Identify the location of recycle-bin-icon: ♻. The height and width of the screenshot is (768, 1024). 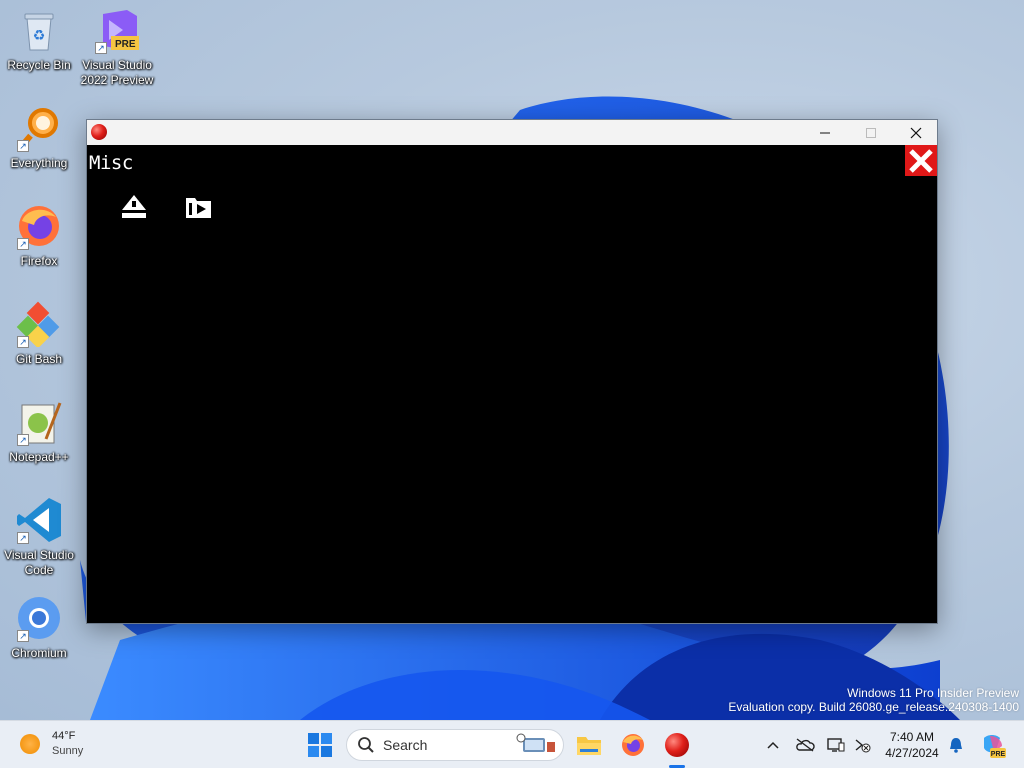
(39, 30).